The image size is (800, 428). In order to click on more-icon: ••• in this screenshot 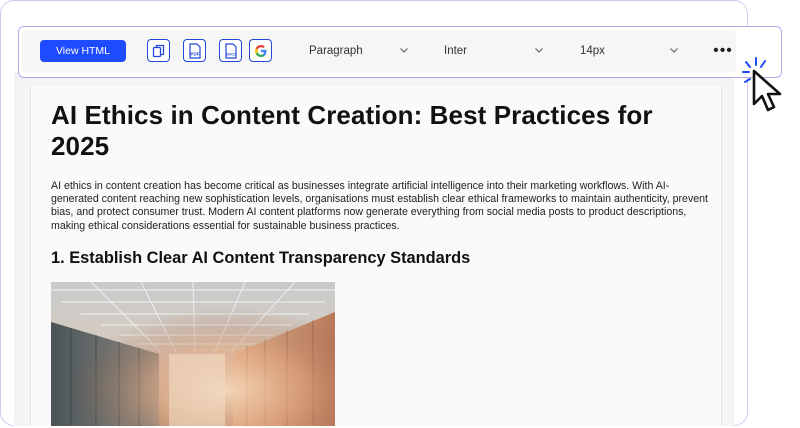, I will do `click(723, 50)`.